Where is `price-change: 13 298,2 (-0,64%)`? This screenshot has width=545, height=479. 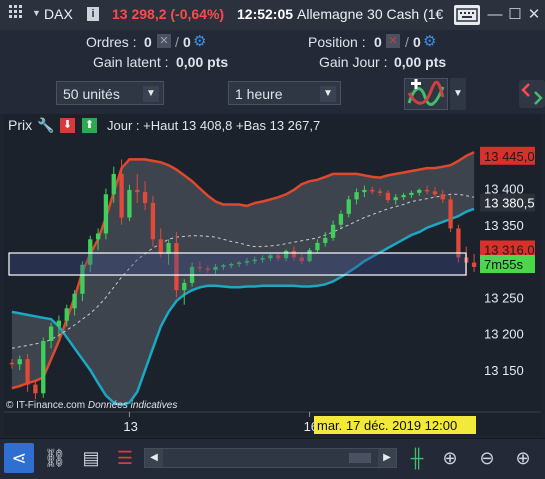 price-change: 13 298,2 (-0,64%) is located at coordinates (168, 14).